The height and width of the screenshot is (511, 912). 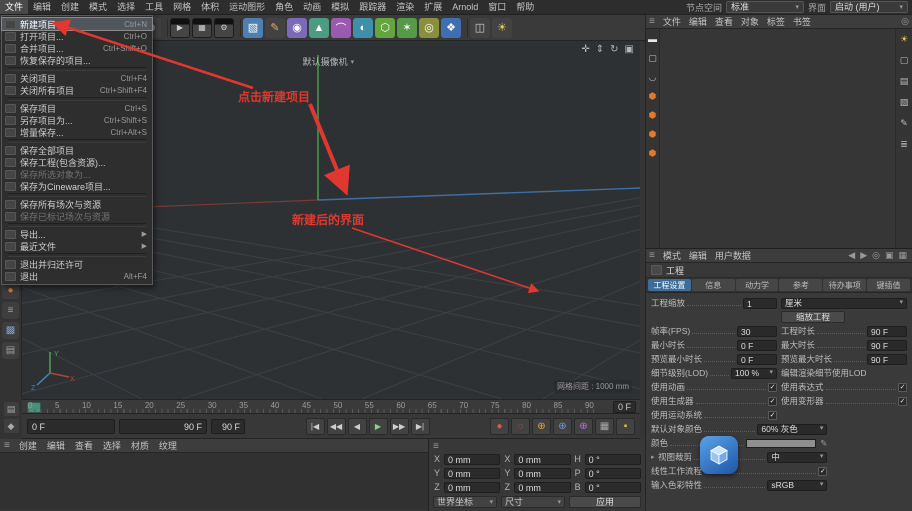 I want to click on pen-icon: ✎, so click(x=904, y=123).